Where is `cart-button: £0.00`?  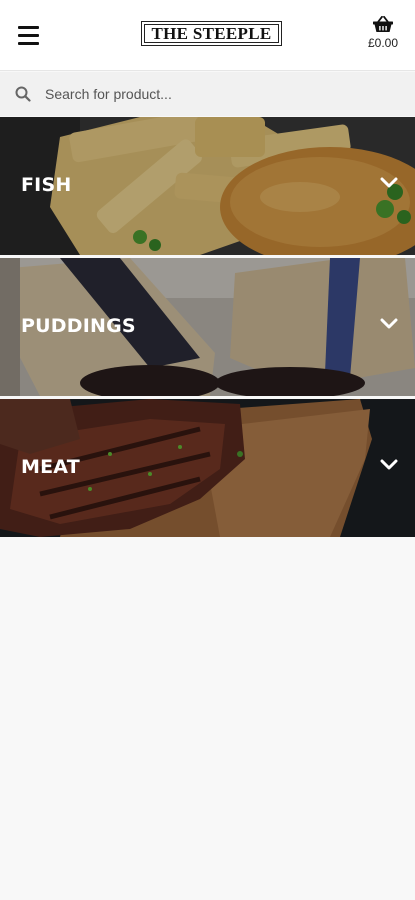 cart-button: £0.00 is located at coordinates (383, 33).